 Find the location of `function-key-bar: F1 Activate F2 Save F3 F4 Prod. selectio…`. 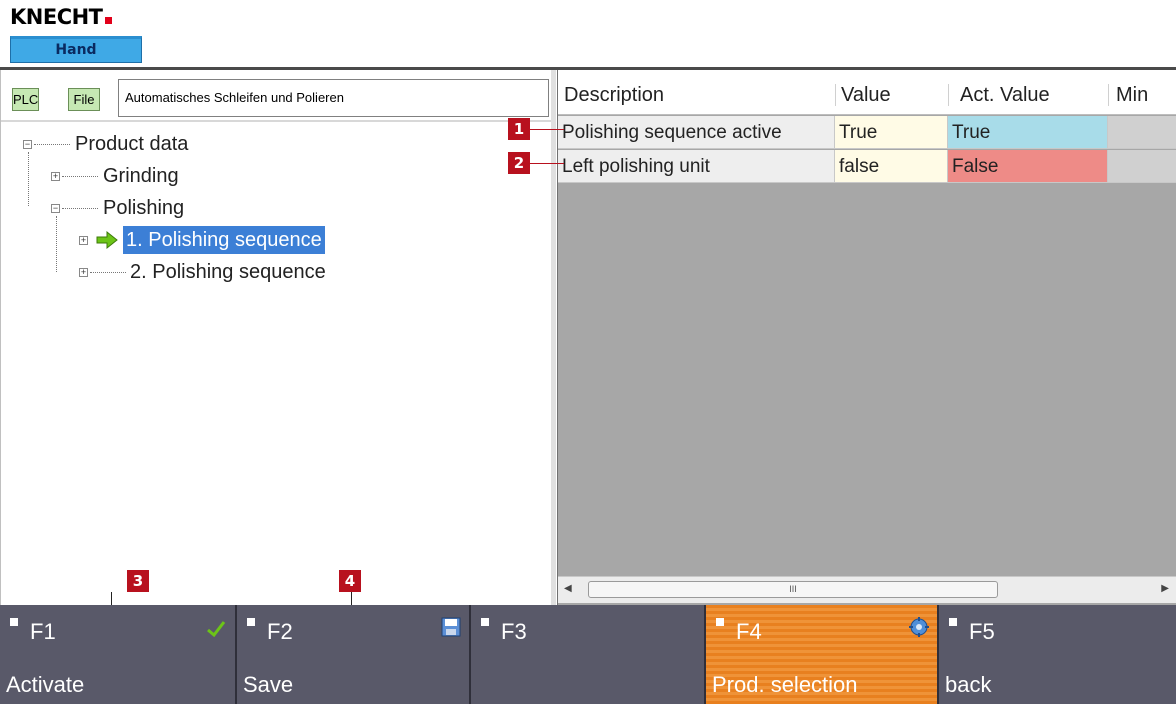

function-key-bar: F1 Activate F2 Save F3 F4 Prod. selectio… is located at coordinates (588, 654).